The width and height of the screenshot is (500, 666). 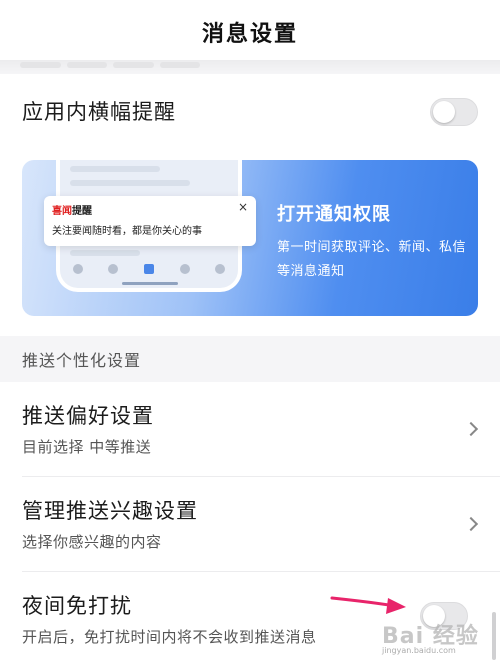 What do you see at coordinates (334, 214) in the screenshot?
I see `banner-title: 打开通知权限` at bounding box center [334, 214].